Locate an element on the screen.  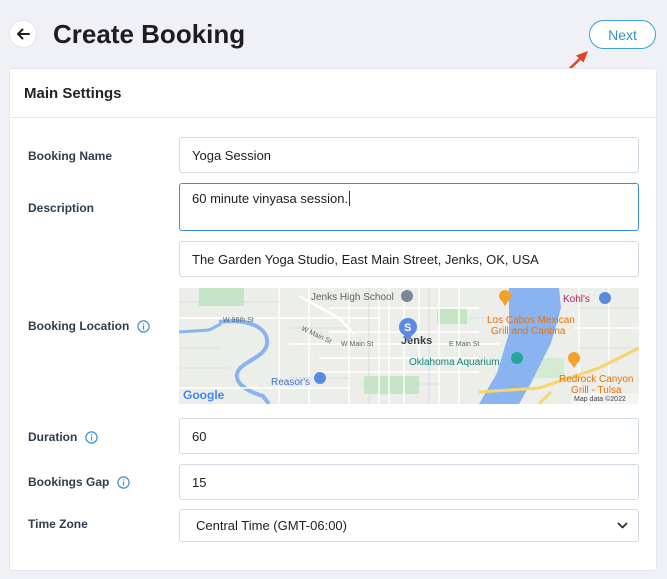
panel-title: Main Settings is located at coordinates (73, 93).